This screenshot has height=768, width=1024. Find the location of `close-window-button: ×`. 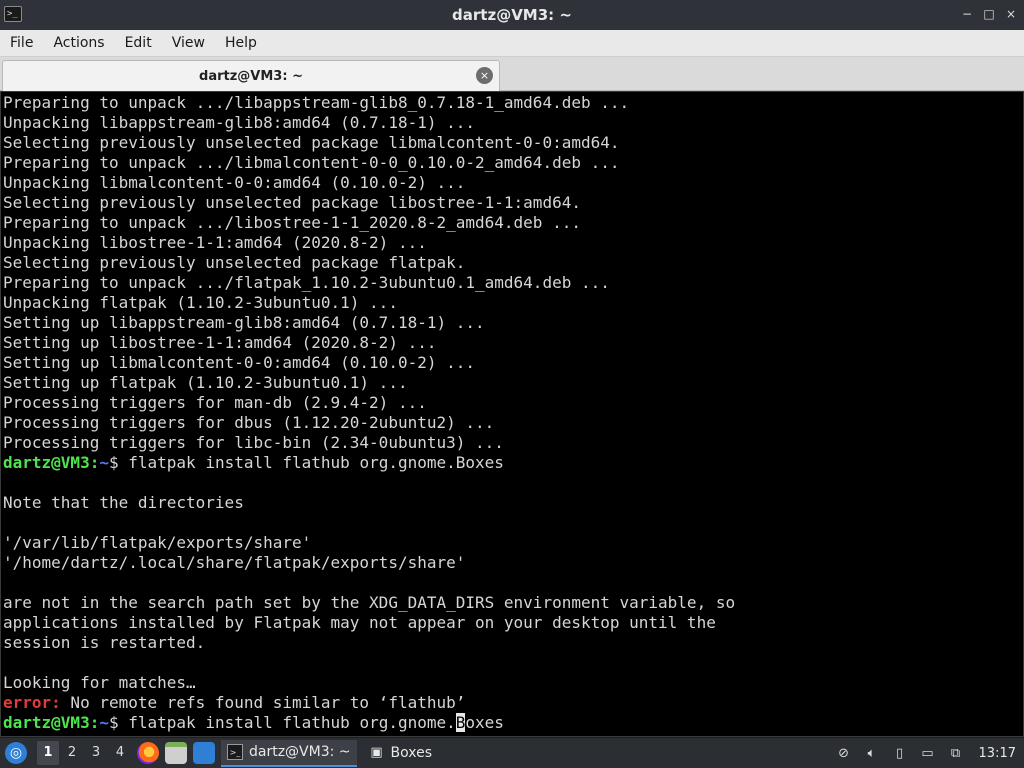

close-window-button: × is located at coordinates (1011, 14).